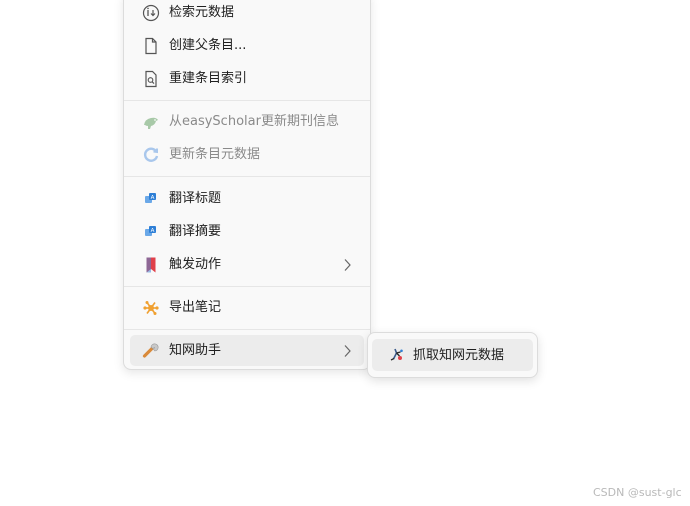  What do you see at coordinates (151, 154) in the screenshot?
I see `refresh-icon` at bounding box center [151, 154].